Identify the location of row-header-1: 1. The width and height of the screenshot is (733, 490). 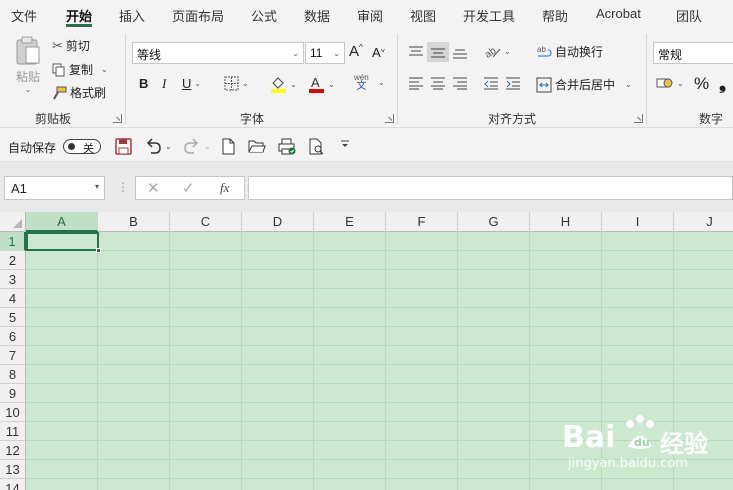
(13, 241).